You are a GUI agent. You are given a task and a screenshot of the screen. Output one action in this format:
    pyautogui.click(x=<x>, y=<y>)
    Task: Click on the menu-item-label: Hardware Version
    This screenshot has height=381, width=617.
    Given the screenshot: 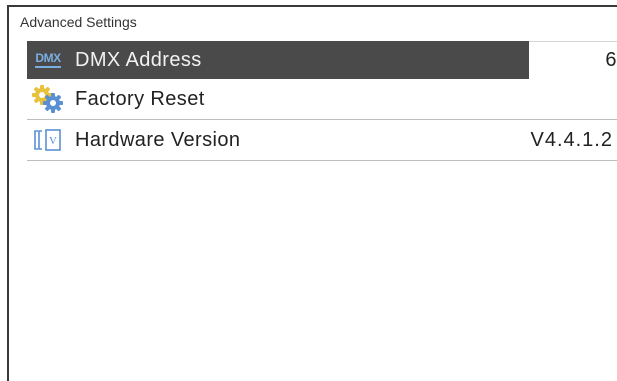 What is the action you would take?
    pyautogui.click(x=158, y=139)
    